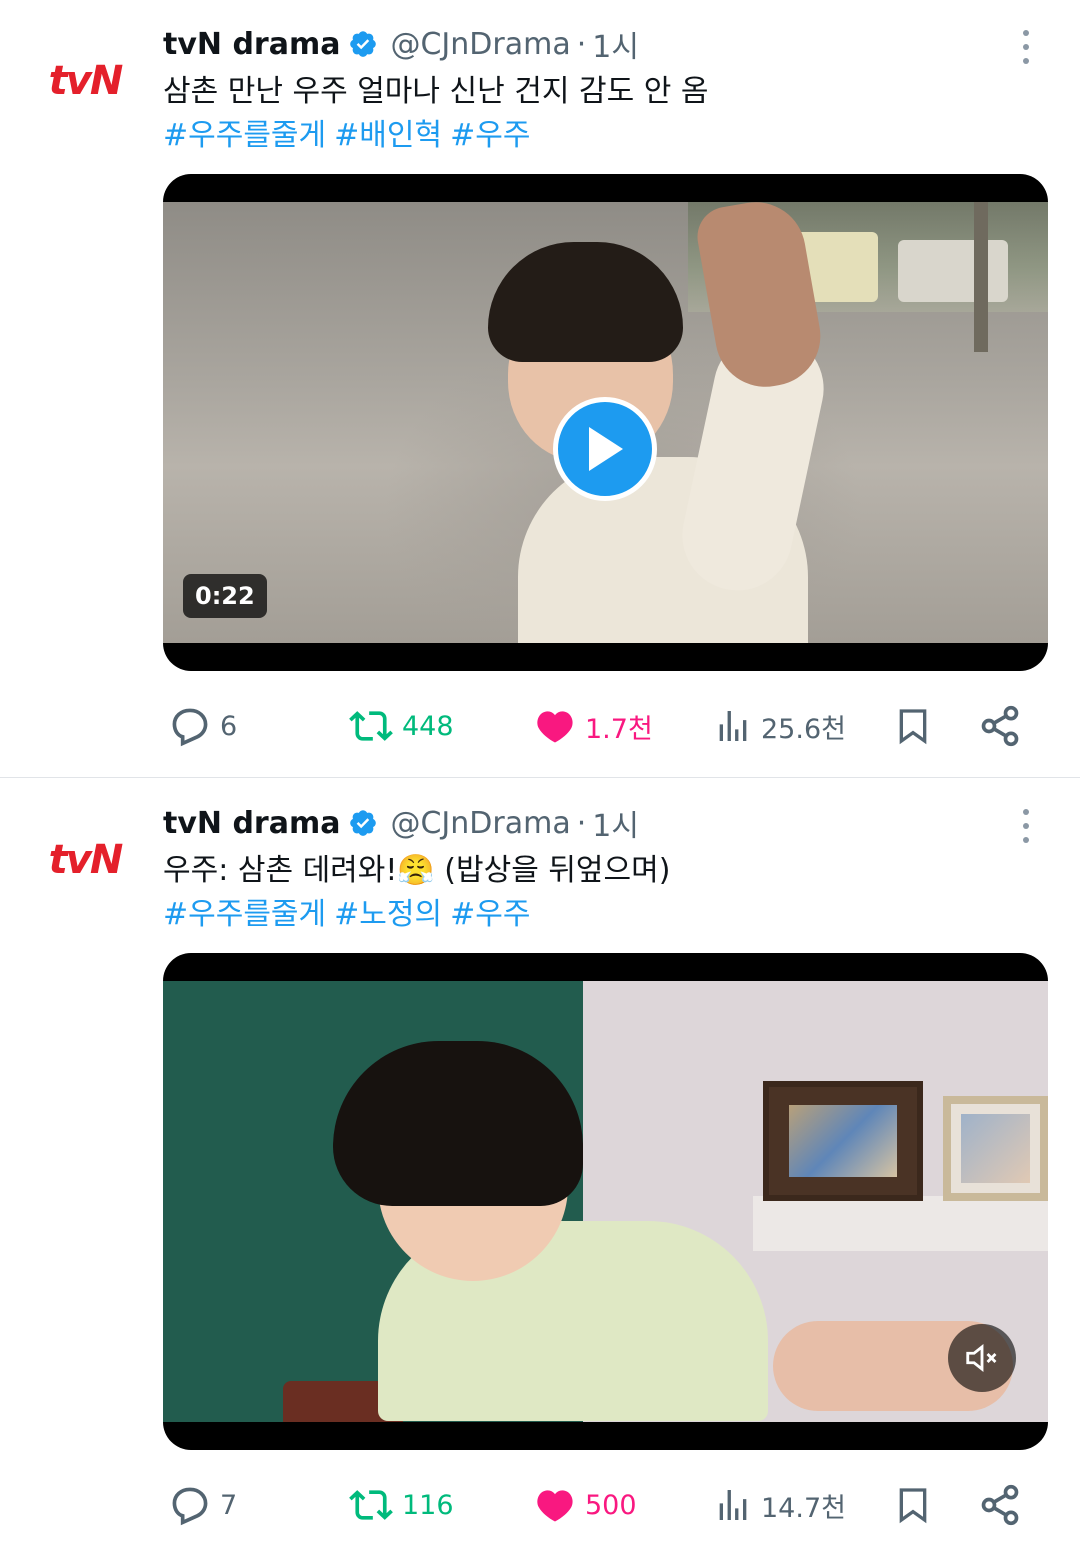 The height and width of the screenshot is (1555, 1080). I want to click on like-button: 500, so click(585, 1505).